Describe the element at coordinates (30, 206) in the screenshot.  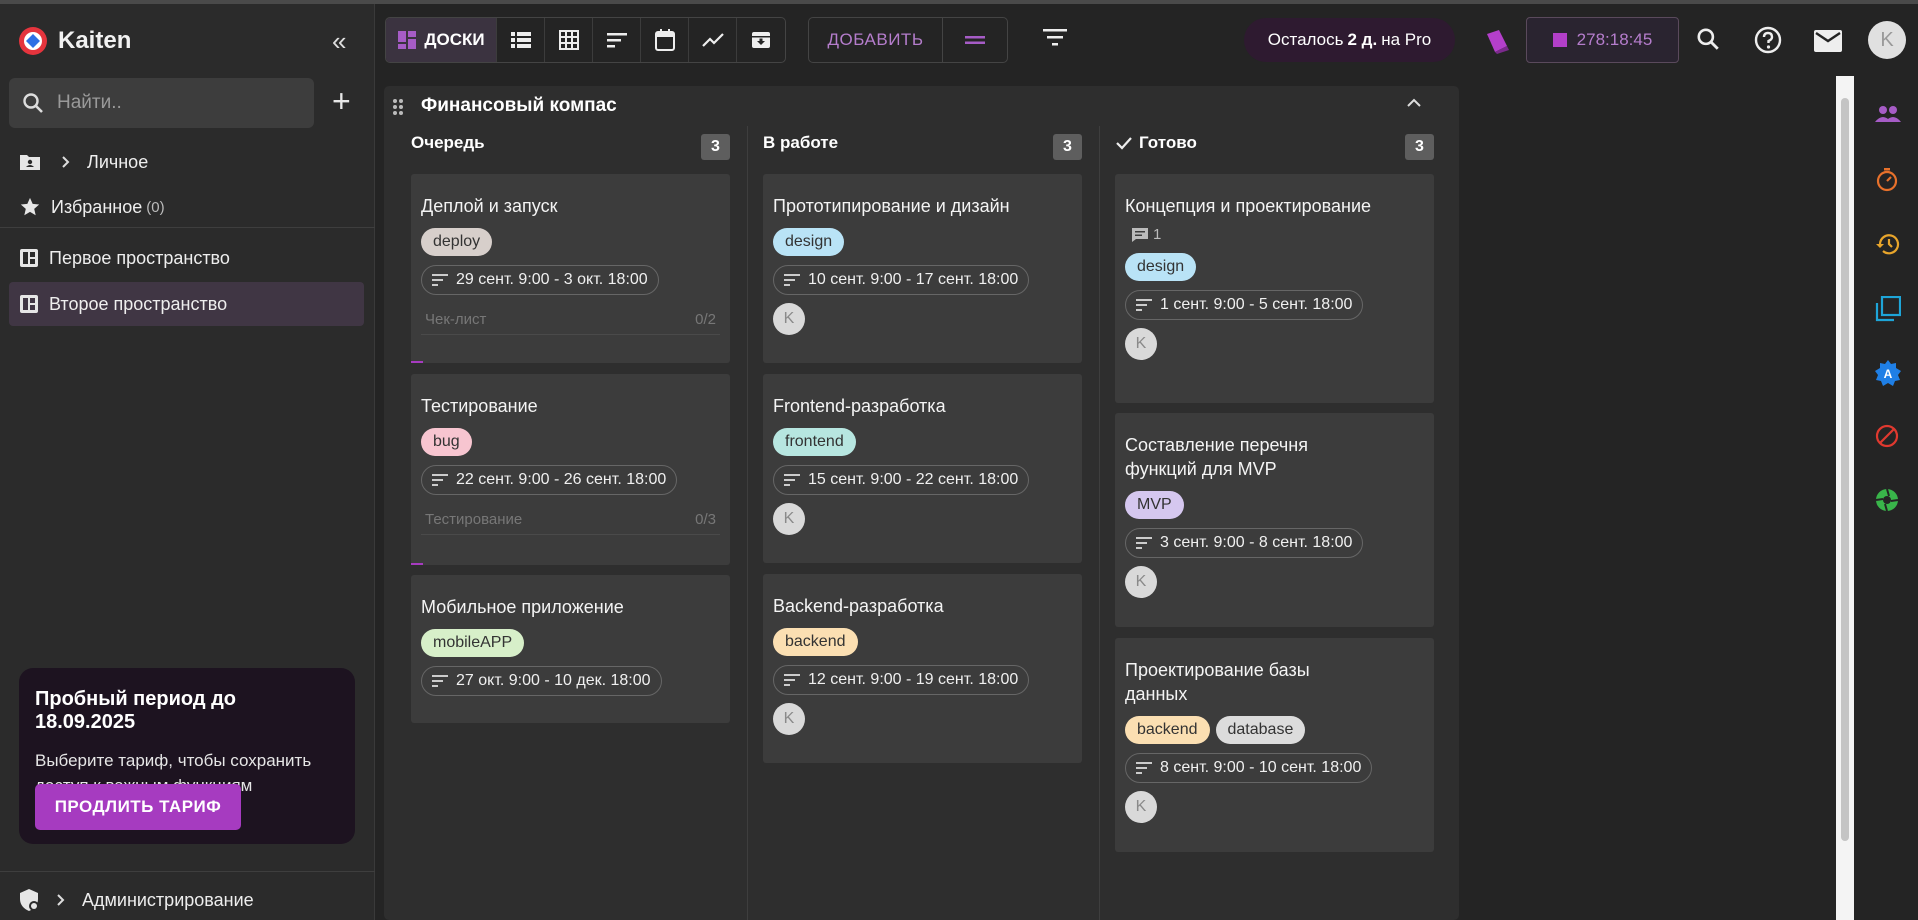
I see `star-icon` at that location.